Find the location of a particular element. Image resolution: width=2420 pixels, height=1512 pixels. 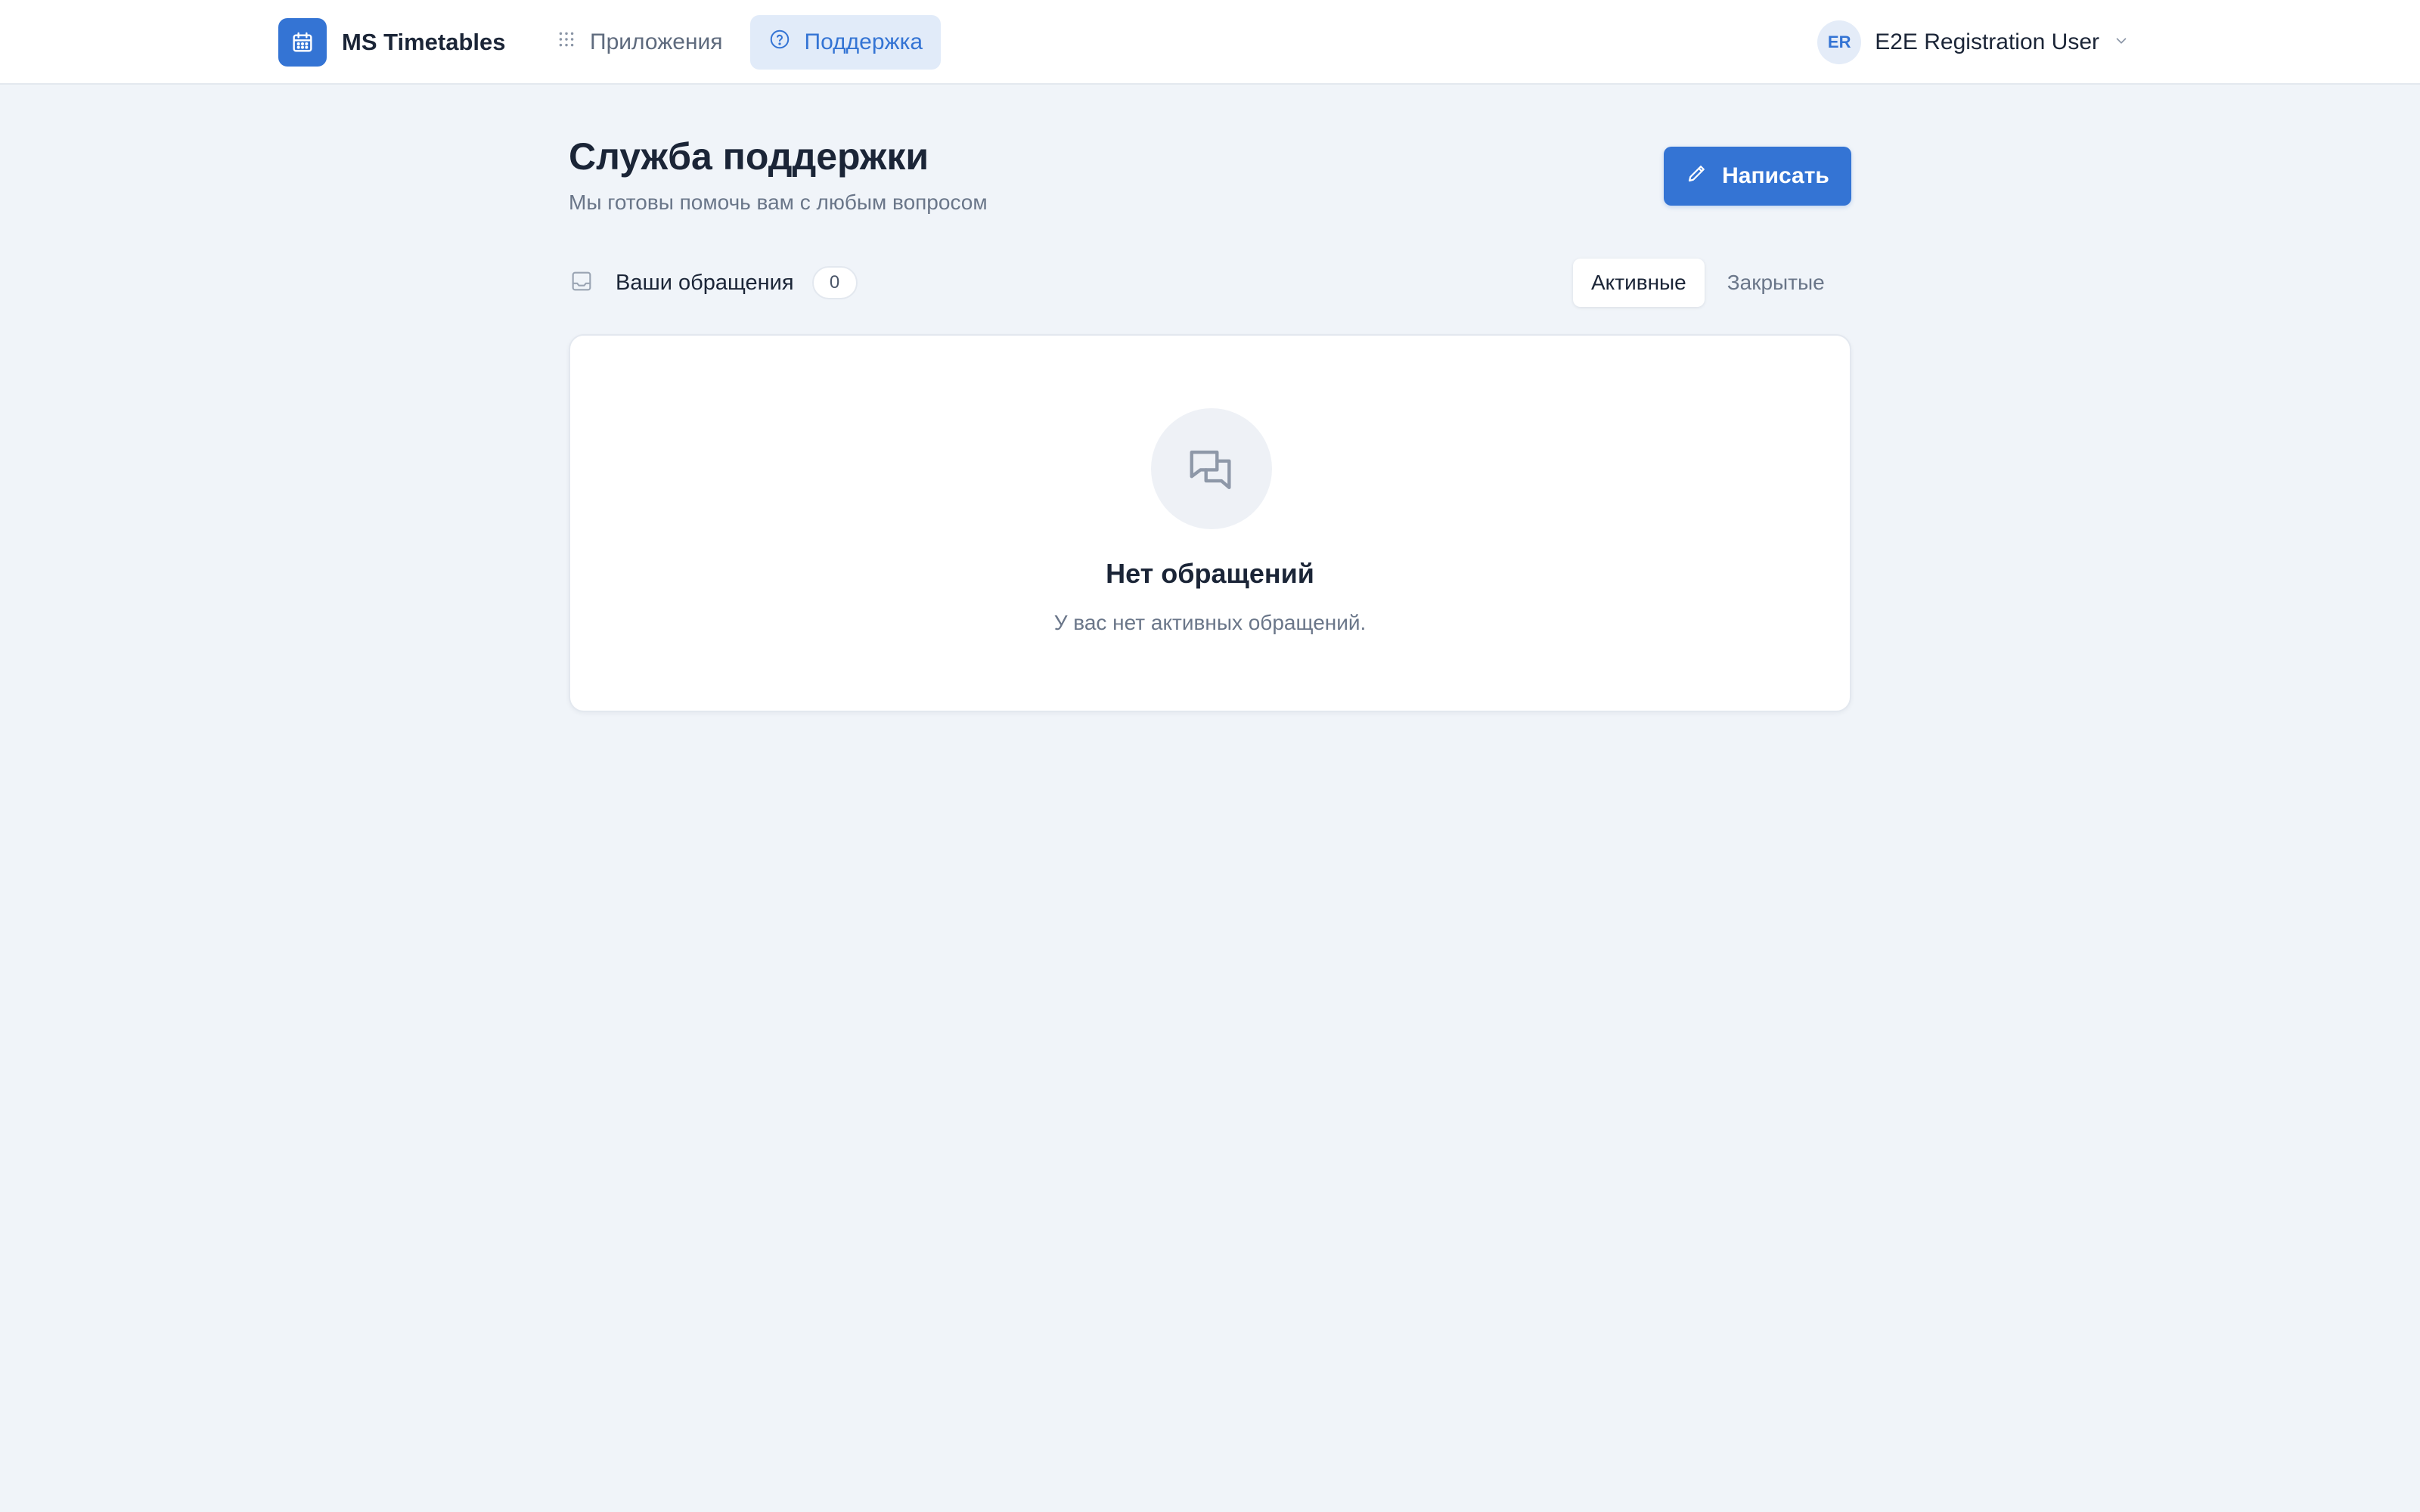

empty-state-text: У вас нет активных обращений. is located at coordinates (1210, 622).